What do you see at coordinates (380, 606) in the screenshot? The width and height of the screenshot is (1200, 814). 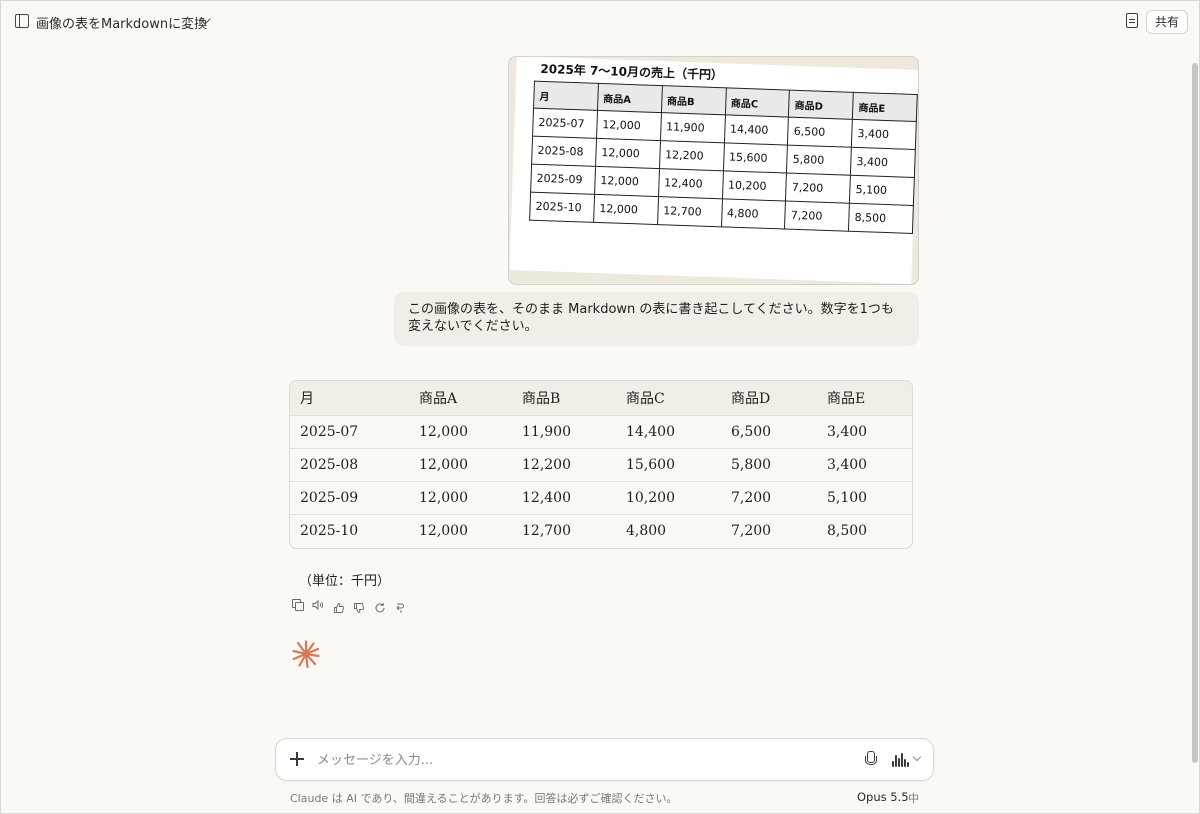 I see `retry-icon` at bounding box center [380, 606].